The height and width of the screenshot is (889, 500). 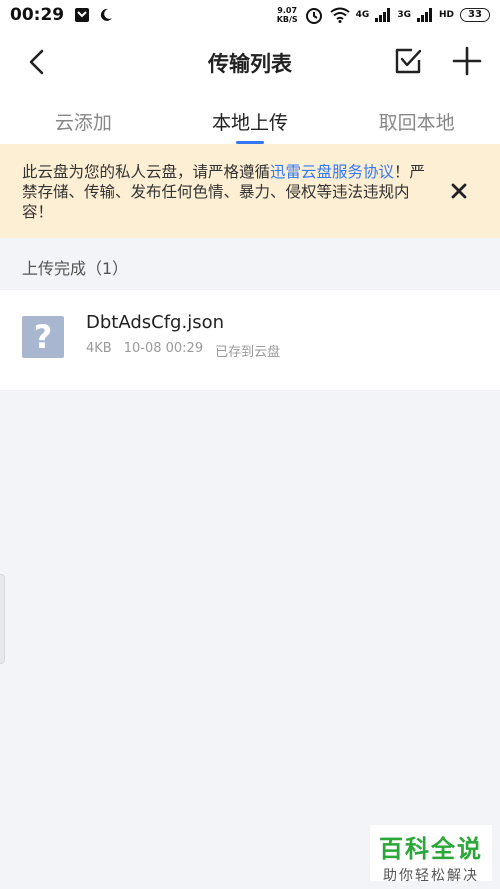 What do you see at coordinates (287, 15) in the screenshot?
I see `net-speed: 9.07 KB/S` at bounding box center [287, 15].